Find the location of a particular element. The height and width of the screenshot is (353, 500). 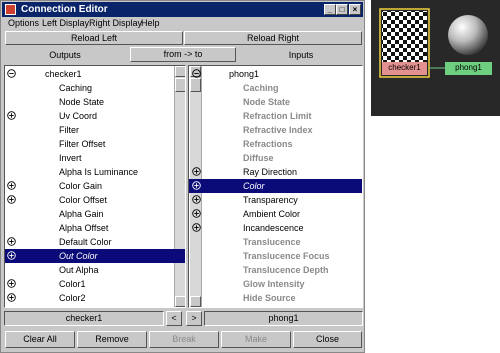

list-item: Filter is located at coordinates (95, 130).